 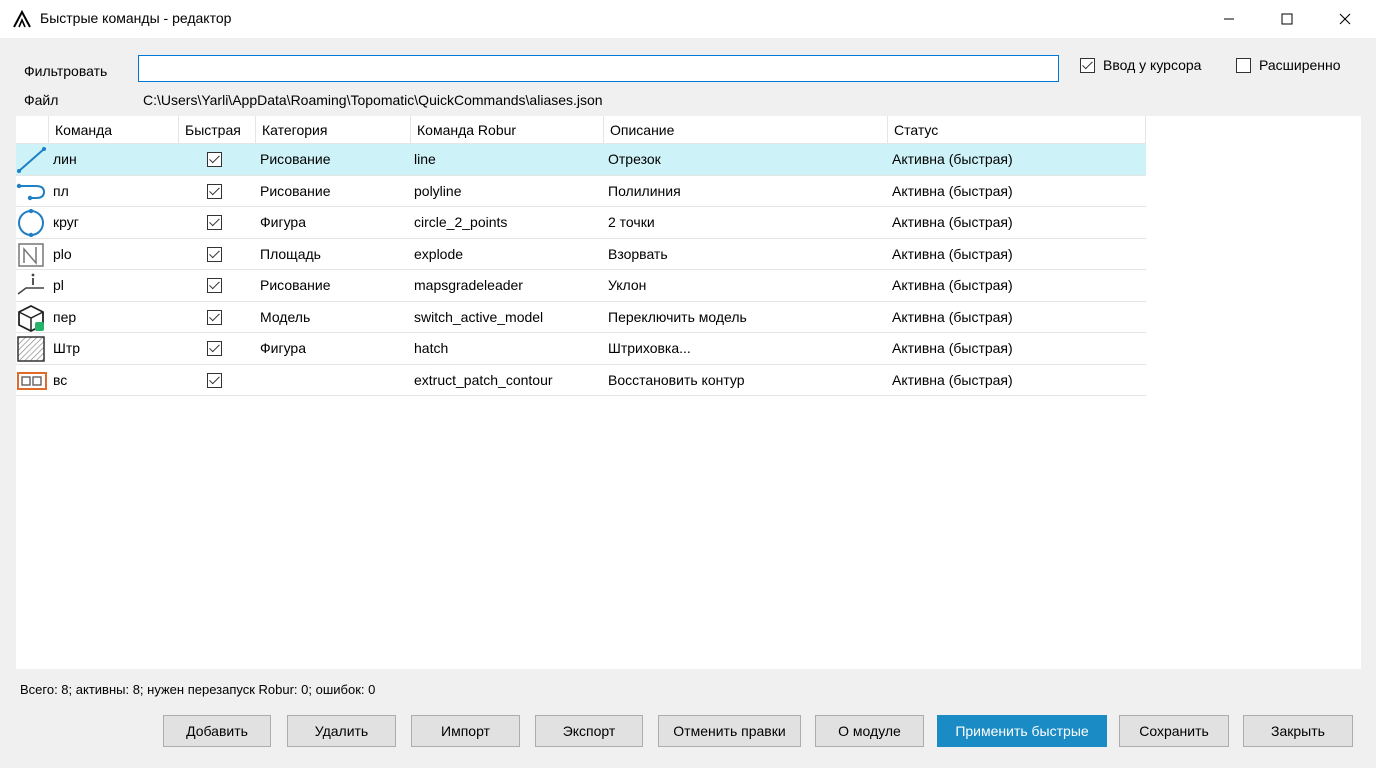 What do you see at coordinates (507, 130) in the screenshot?
I see `header-robur-command: Команда Robur` at bounding box center [507, 130].